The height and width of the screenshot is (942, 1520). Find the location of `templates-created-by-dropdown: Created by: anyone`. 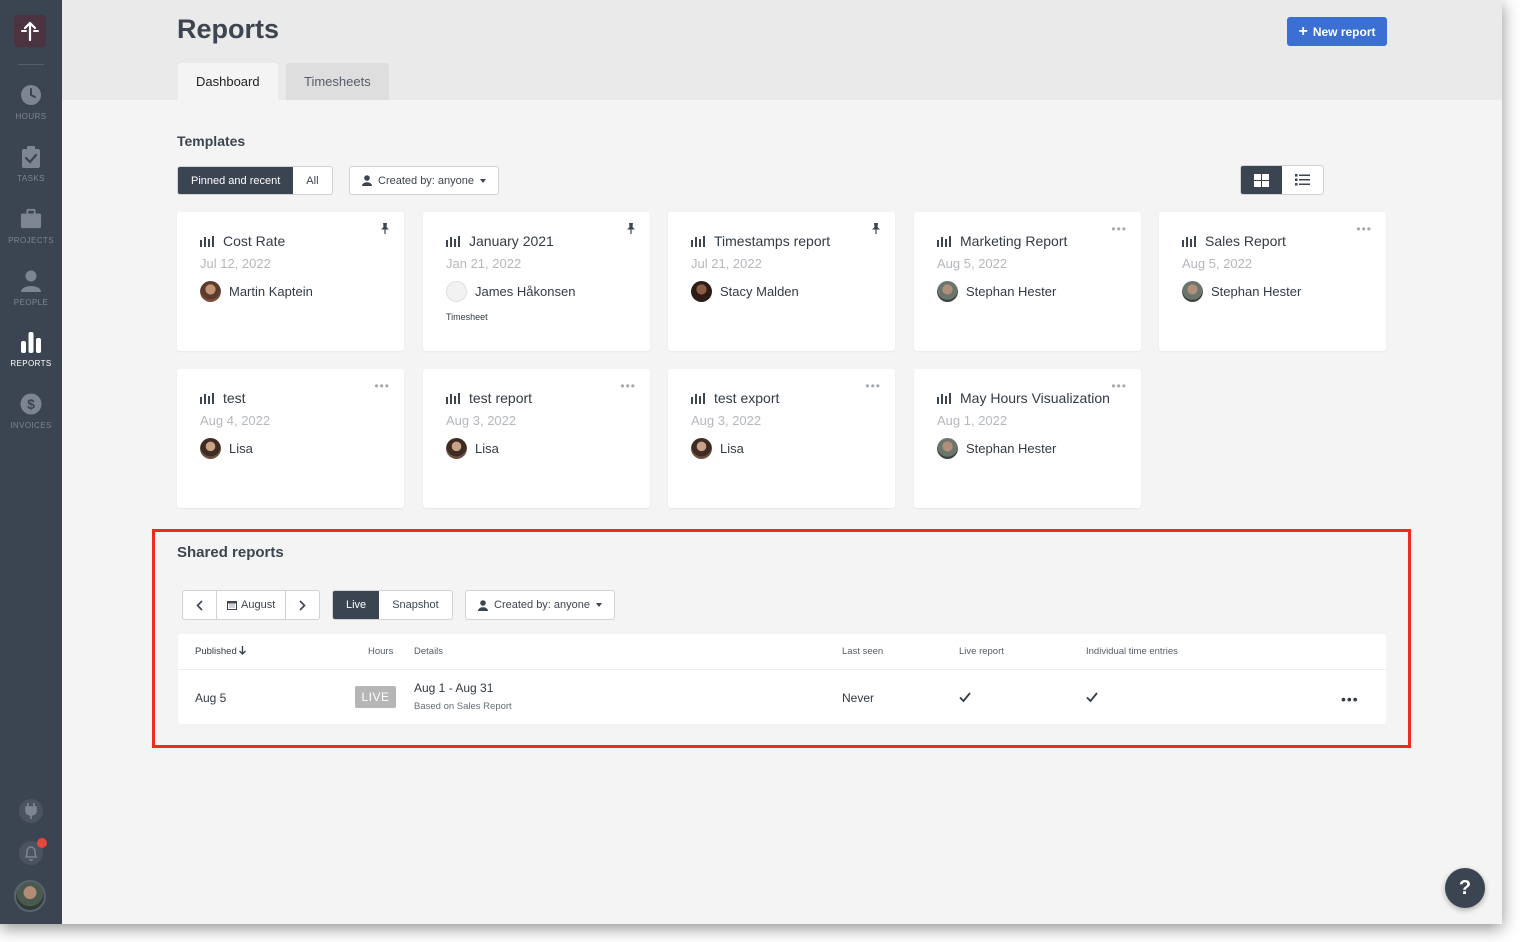

templates-created-by-dropdown: Created by: anyone is located at coordinates (424, 180).